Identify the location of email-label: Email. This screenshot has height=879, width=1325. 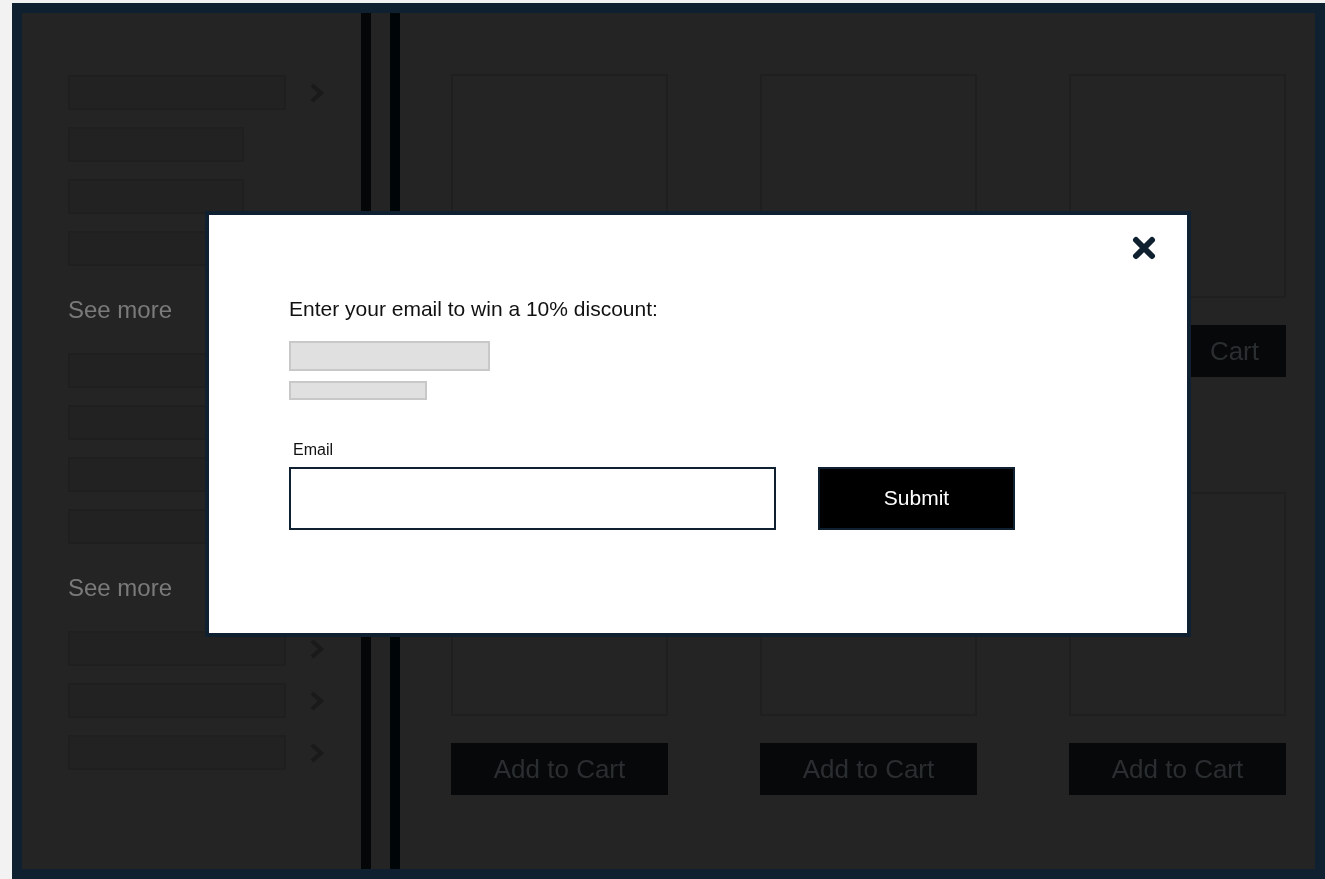
(313, 449).